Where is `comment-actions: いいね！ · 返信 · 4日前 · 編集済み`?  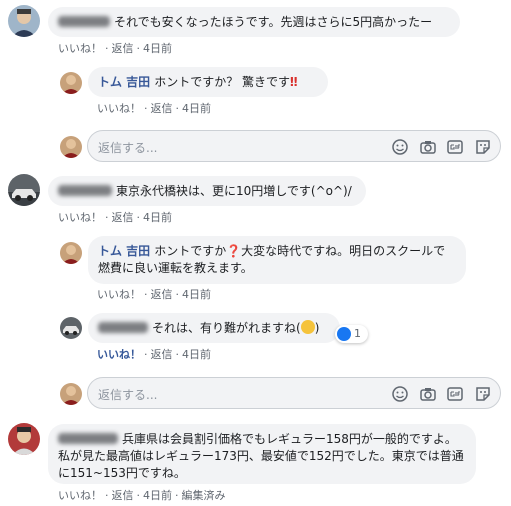
comment-actions: いいね！ · 返信 · 4日前 · 編集済み is located at coordinates (142, 495).